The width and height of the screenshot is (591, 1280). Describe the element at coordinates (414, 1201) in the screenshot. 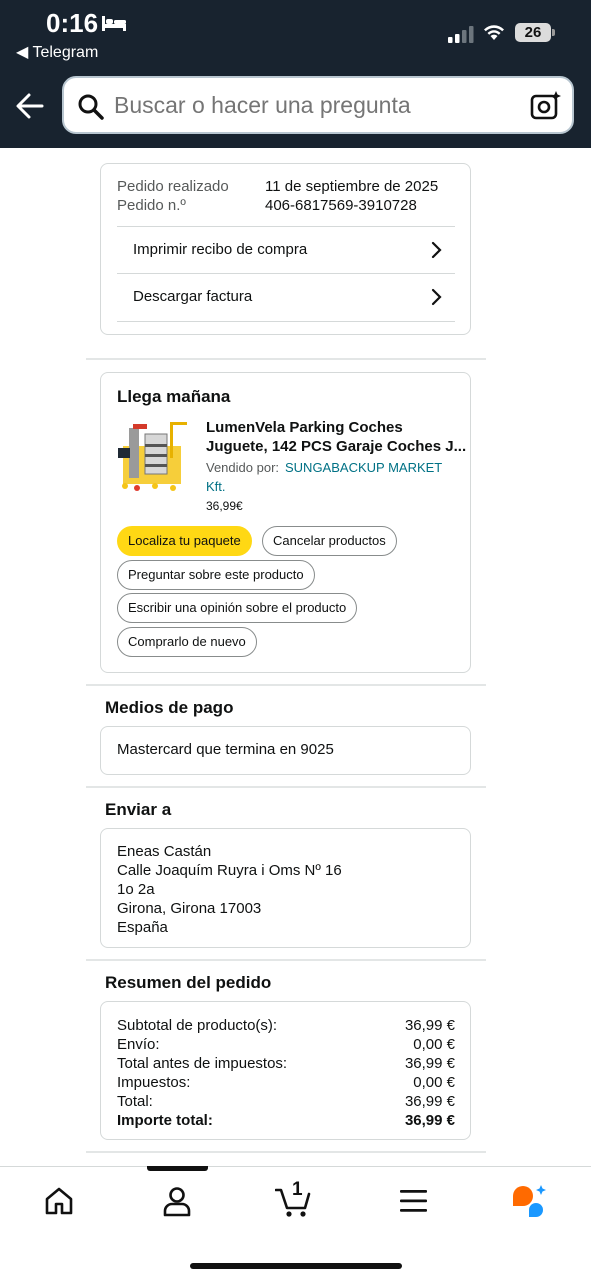

I see `menu-icon` at that location.